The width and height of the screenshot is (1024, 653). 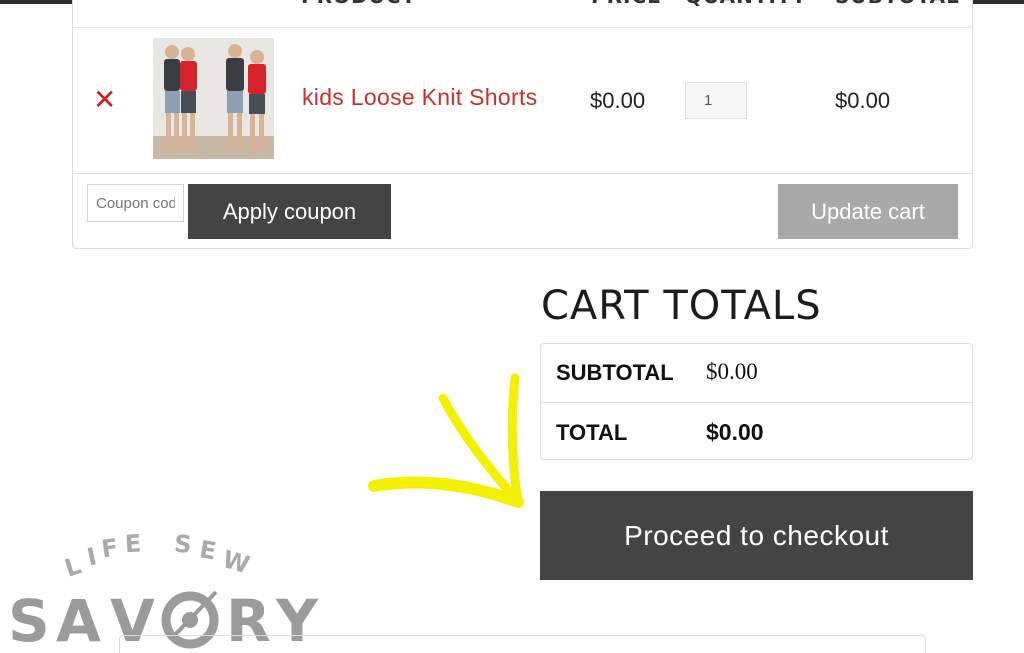 What do you see at coordinates (522, 27) in the screenshot?
I see `header-divider` at bounding box center [522, 27].